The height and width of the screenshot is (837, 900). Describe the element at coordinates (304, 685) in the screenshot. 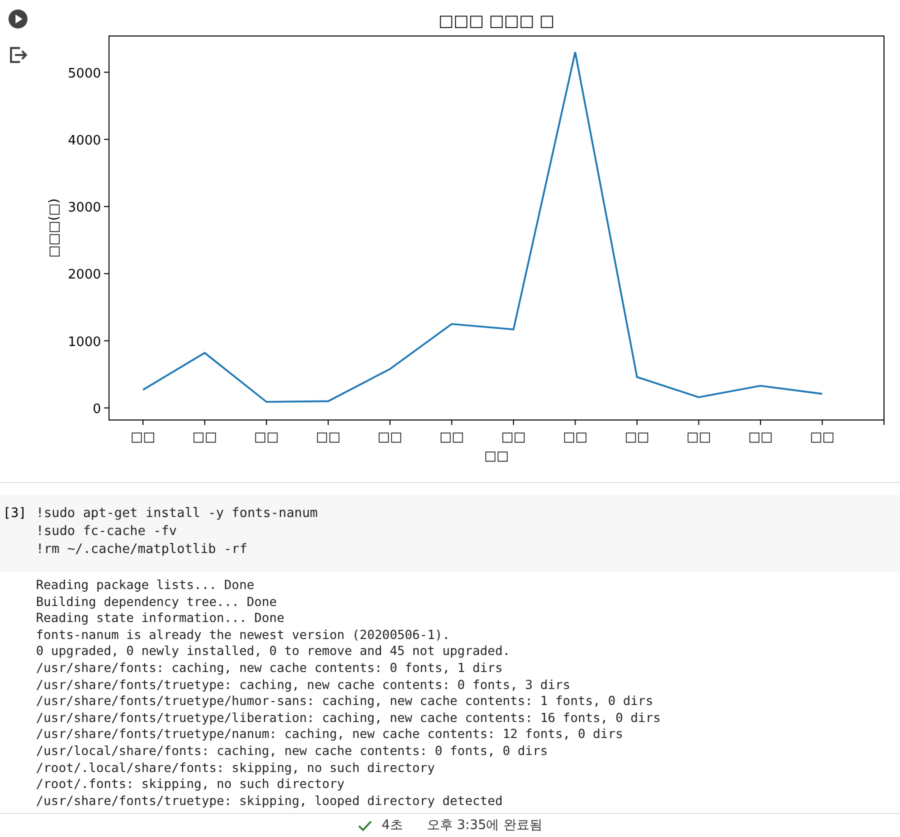

I see `output-line: /usr/share/fonts/truetype: caching, new cache contents: 0 fonts, 3 dirs` at that location.